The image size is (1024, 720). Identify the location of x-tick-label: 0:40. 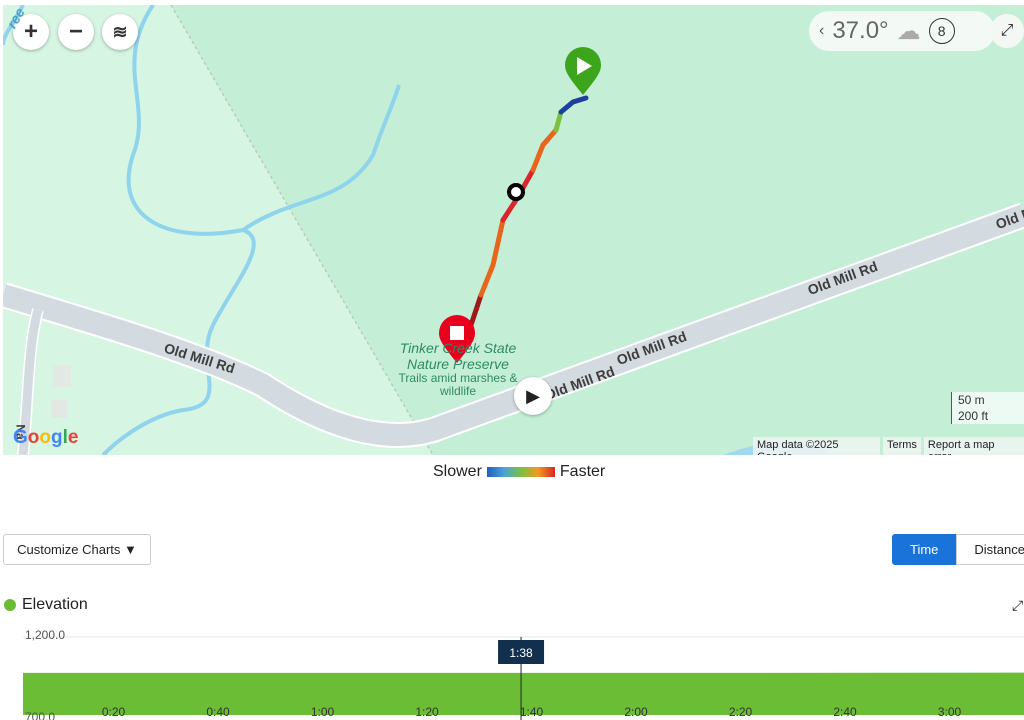
(218, 712).